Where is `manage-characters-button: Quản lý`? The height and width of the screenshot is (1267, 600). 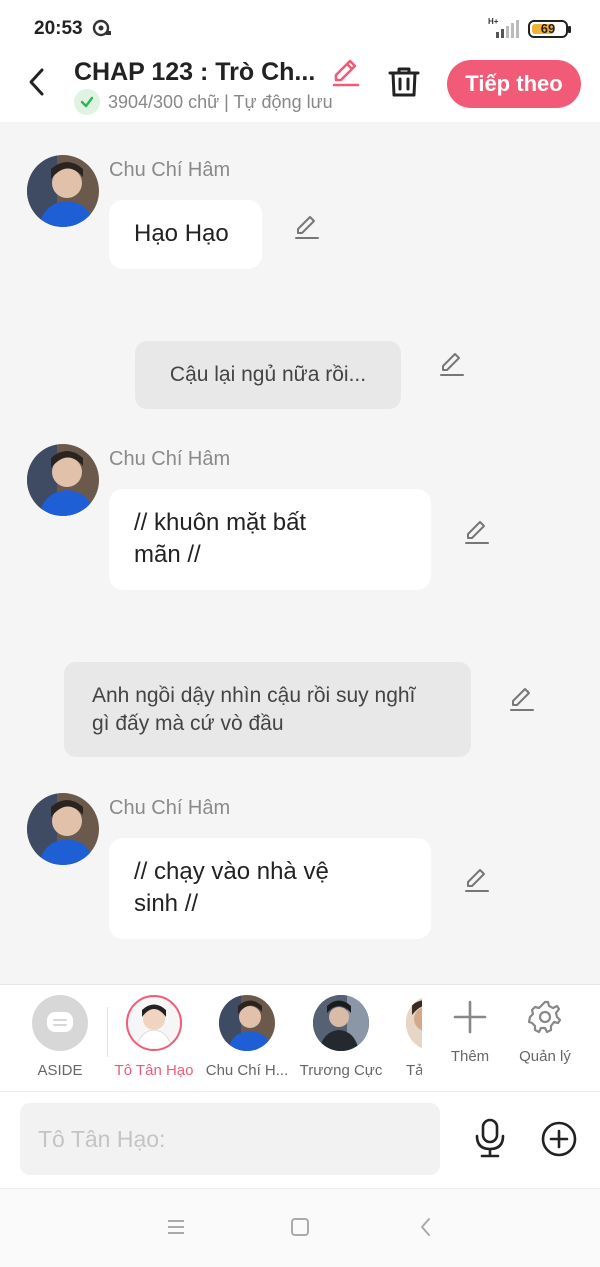
manage-characters-button: Quản lý is located at coordinates (545, 1032).